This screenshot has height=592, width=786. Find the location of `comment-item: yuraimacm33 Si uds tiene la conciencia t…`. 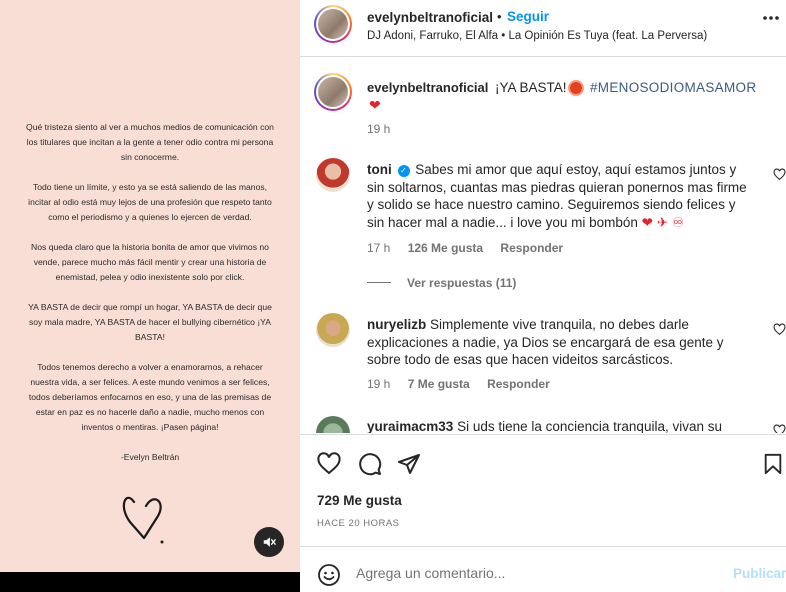

comment-item: yuraimacm33 Si uds tiene la conciencia t… is located at coordinates (557, 425).